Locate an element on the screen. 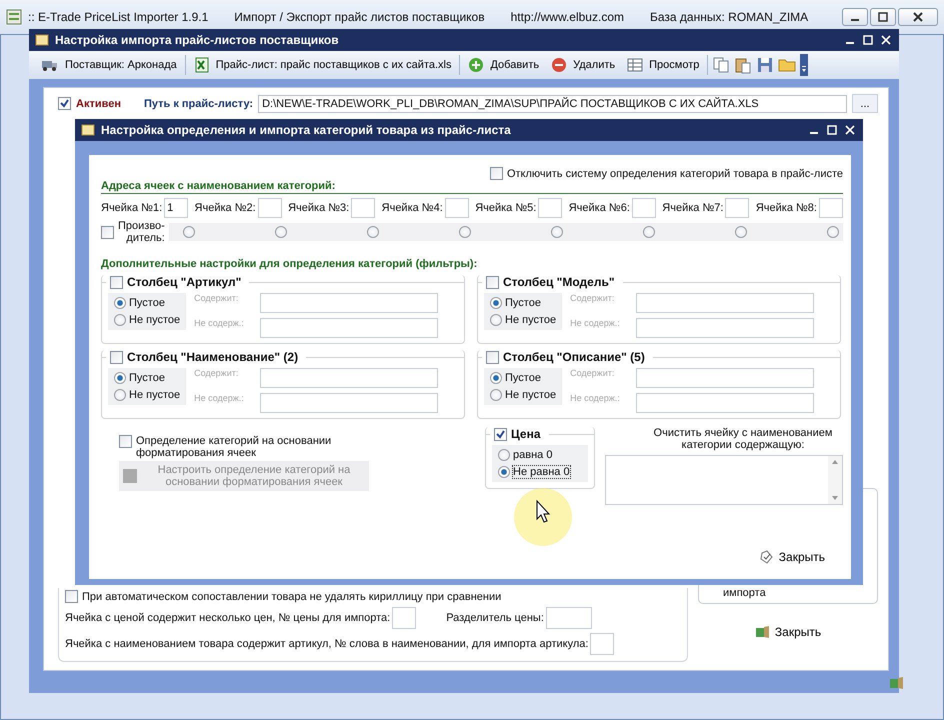 The height and width of the screenshot is (720, 944). toolbar-button: Удалить is located at coordinates (583, 65).